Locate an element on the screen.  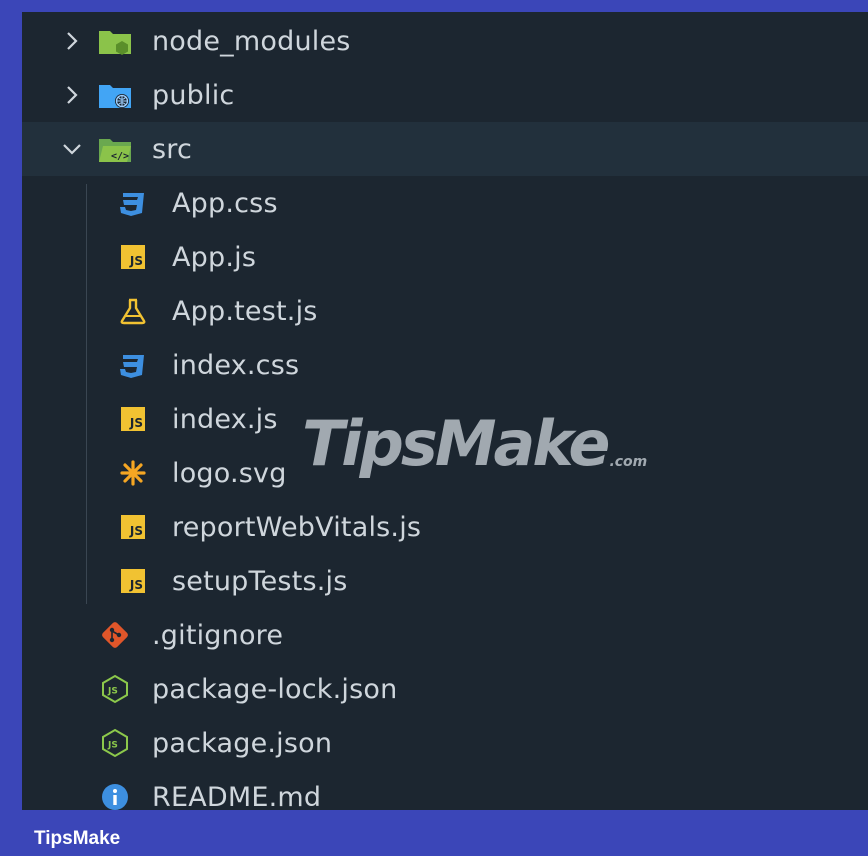
folder-label: node_modules is located at coordinates (251, 41).